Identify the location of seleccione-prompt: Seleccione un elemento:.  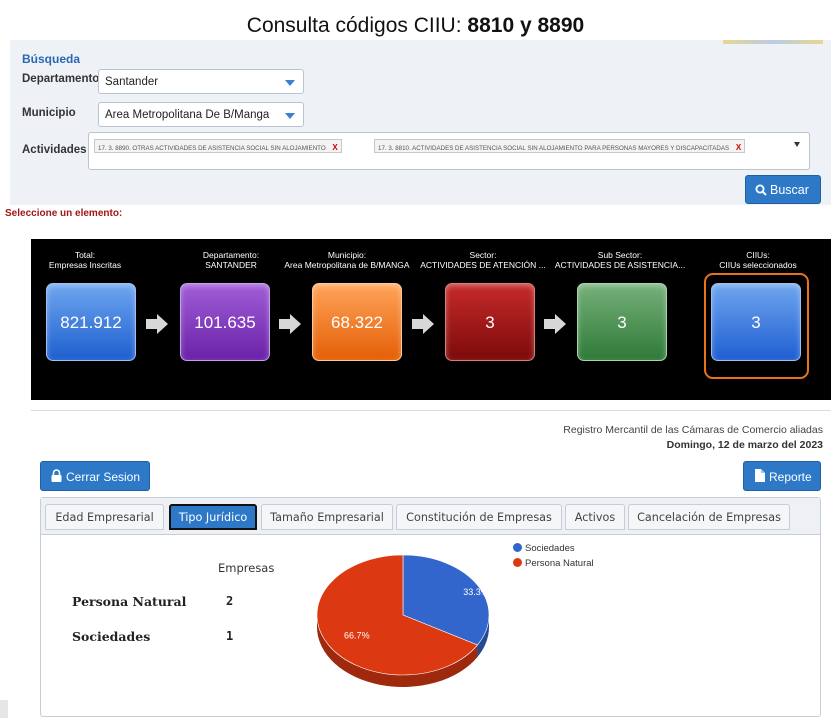
(64, 213).